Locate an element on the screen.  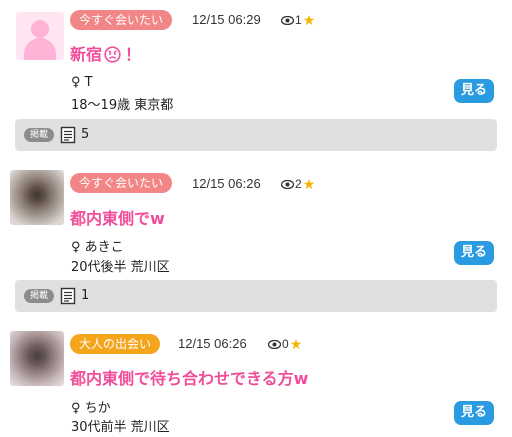
angry-face-emoji is located at coordinates (112, 54).